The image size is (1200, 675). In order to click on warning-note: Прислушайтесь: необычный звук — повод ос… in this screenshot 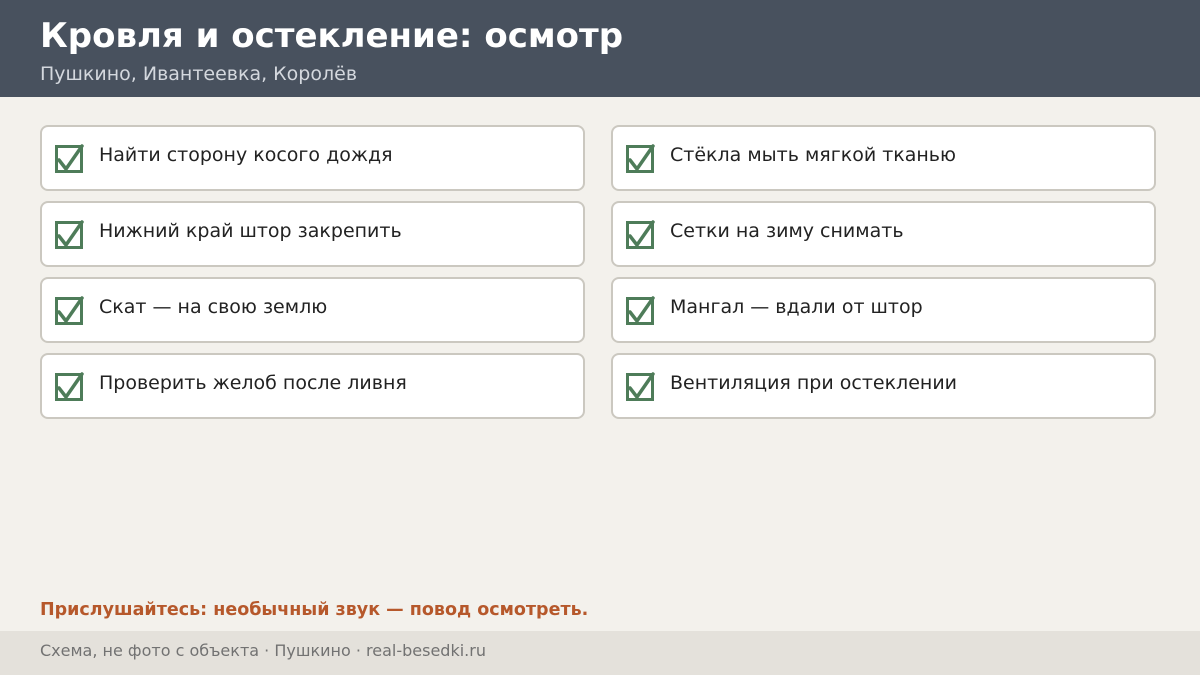, I will do `click(314, 610)`.